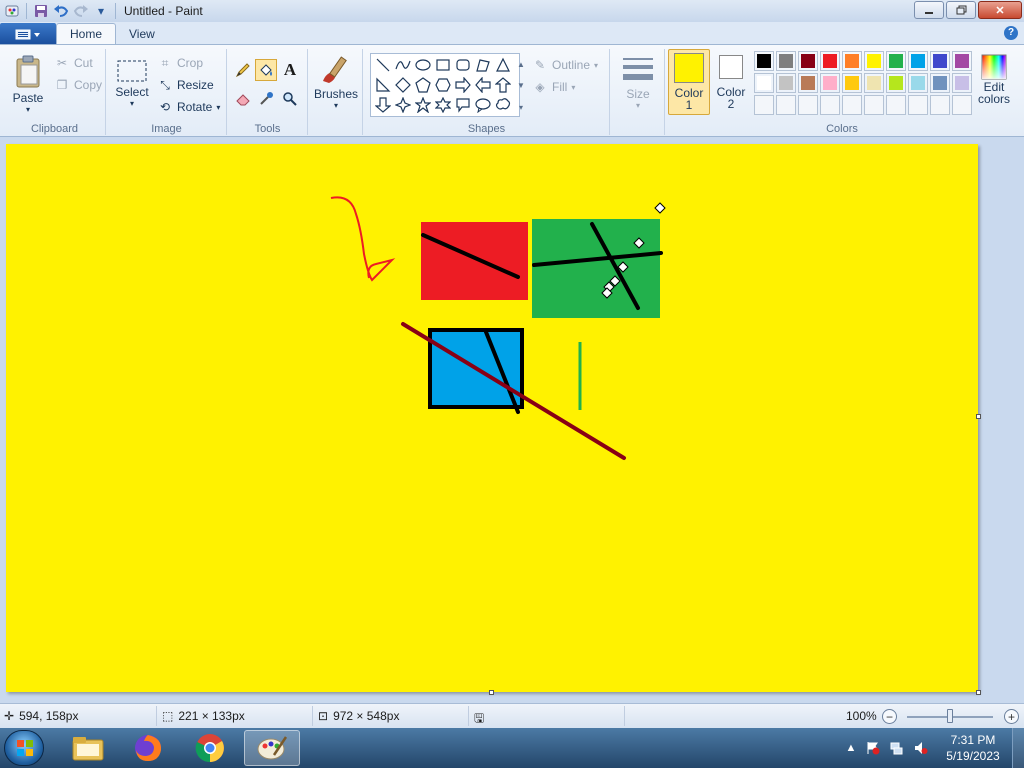 The height and width of the screenshot is (768, 1024). I want to click on right-triangle-shape-icon, so click(383, 85).